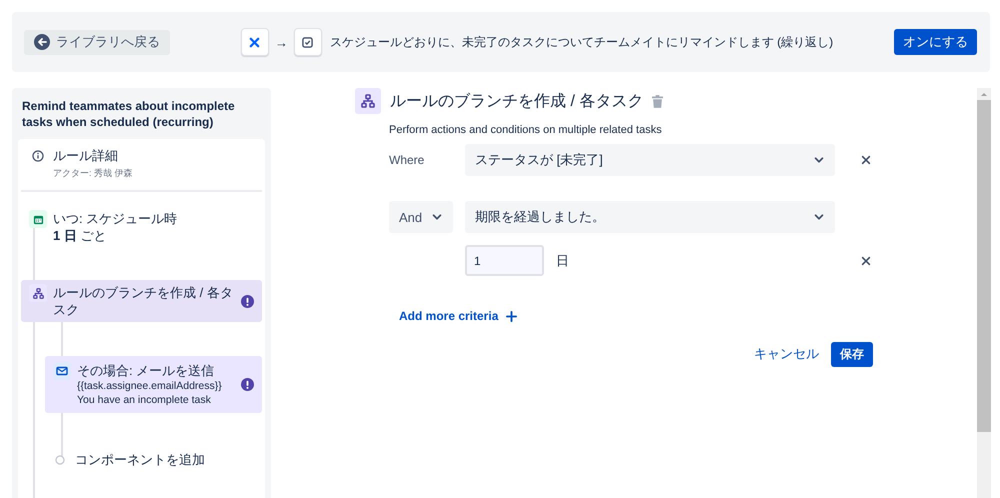 This screenshot has width=1000, height=498. I want to click on info-icon, so click(38, 156).